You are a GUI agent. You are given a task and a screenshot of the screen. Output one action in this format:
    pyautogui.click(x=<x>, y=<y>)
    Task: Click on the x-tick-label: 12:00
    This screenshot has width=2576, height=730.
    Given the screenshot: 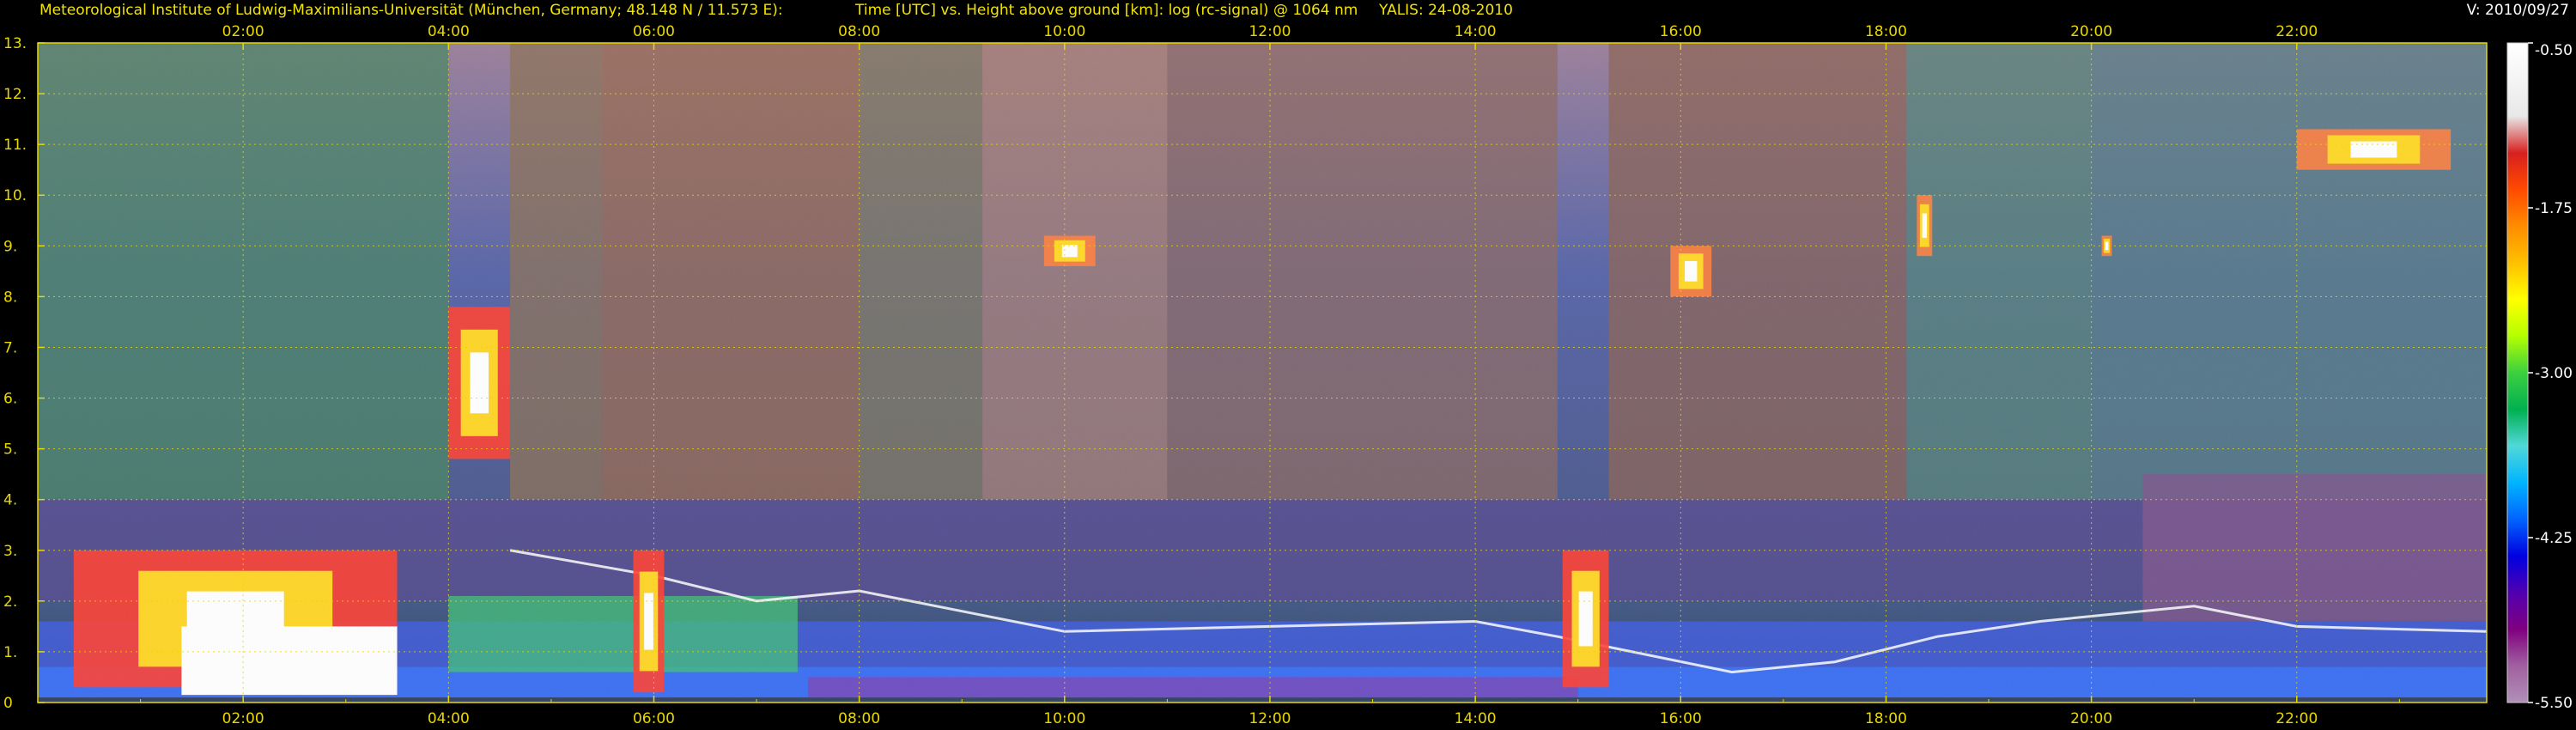 What is the action you would take?
    pyautogui.click(x=1270, y=718)
    